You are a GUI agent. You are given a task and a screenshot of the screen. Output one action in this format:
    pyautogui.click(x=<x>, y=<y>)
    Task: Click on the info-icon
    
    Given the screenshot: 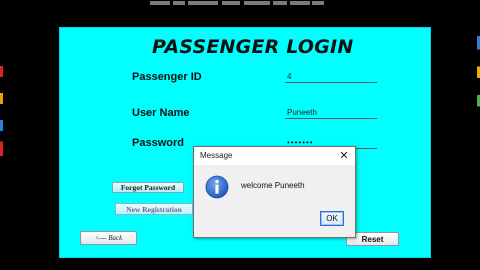 What is the action you would take?
    pyautogui.click(x=217, y=187)
    